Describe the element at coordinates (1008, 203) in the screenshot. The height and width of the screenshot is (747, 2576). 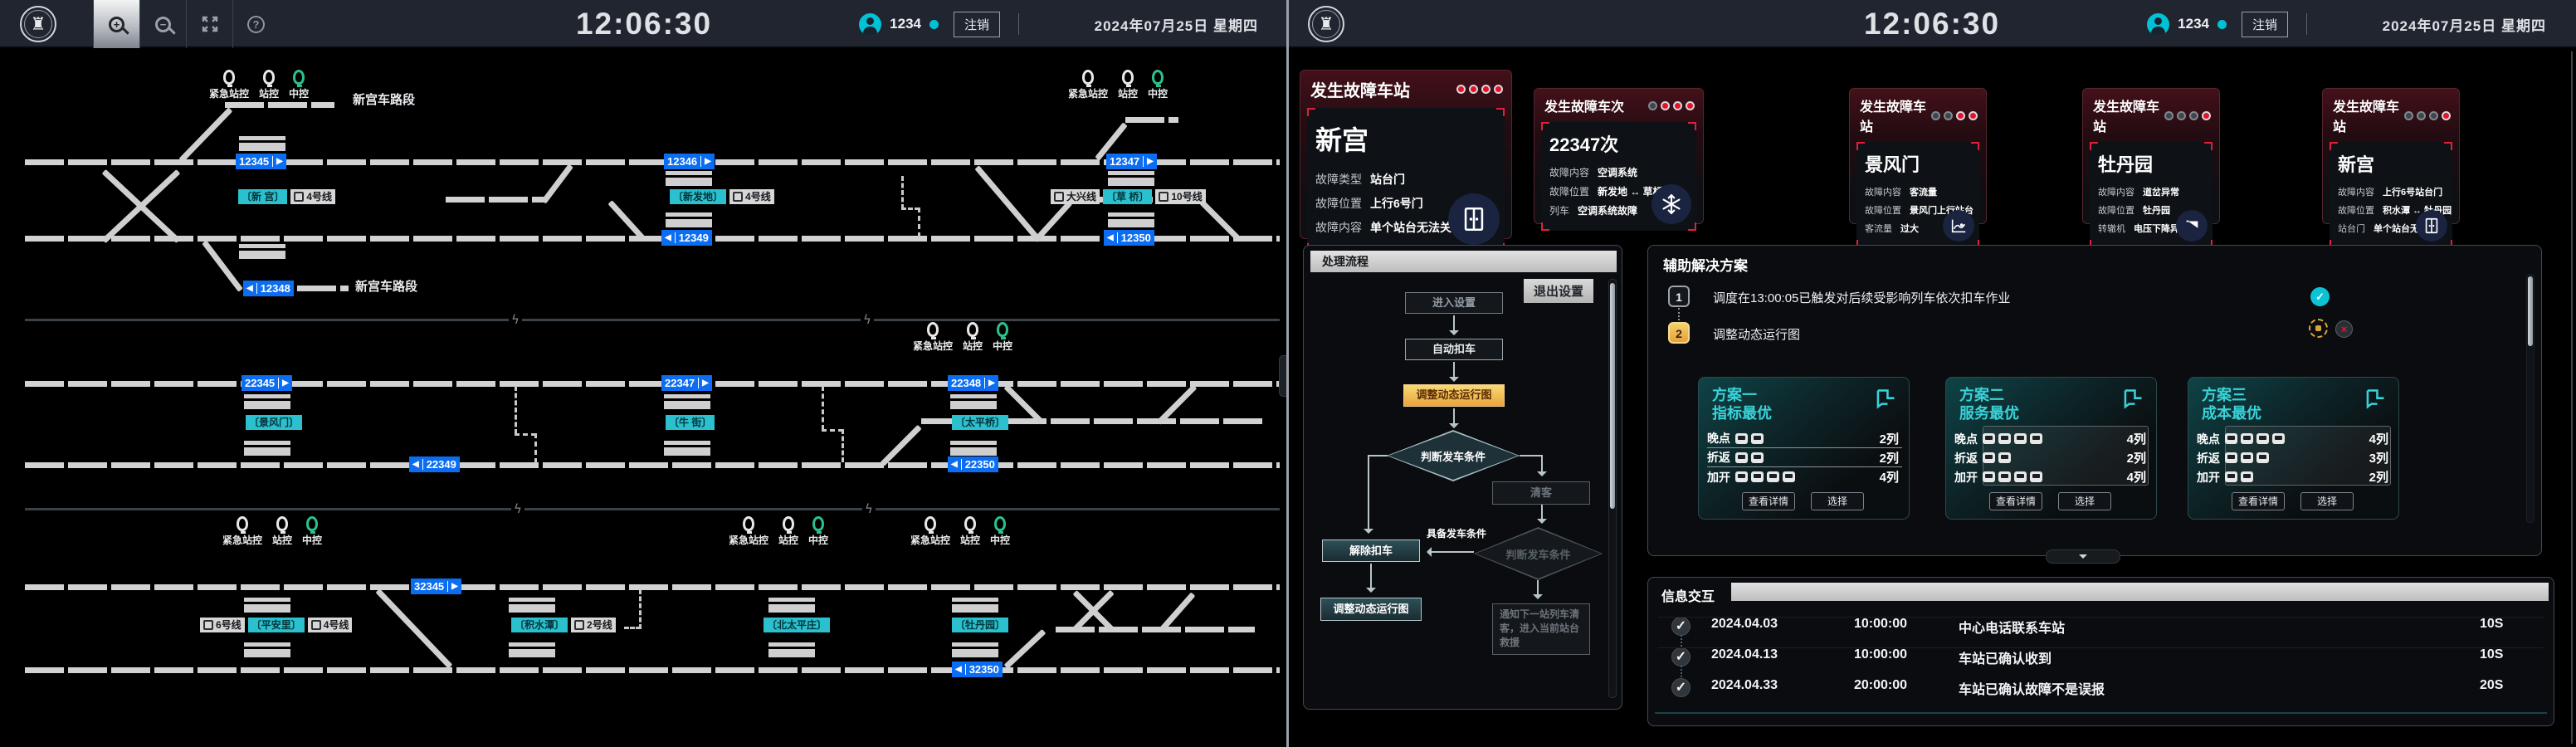
I see `track-crossover` at that location.